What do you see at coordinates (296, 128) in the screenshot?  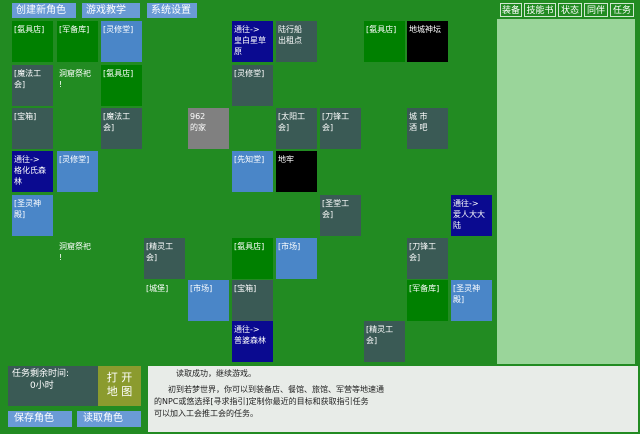 I see `map-cell: [太阳工会]` at bounding box center [296, 128].